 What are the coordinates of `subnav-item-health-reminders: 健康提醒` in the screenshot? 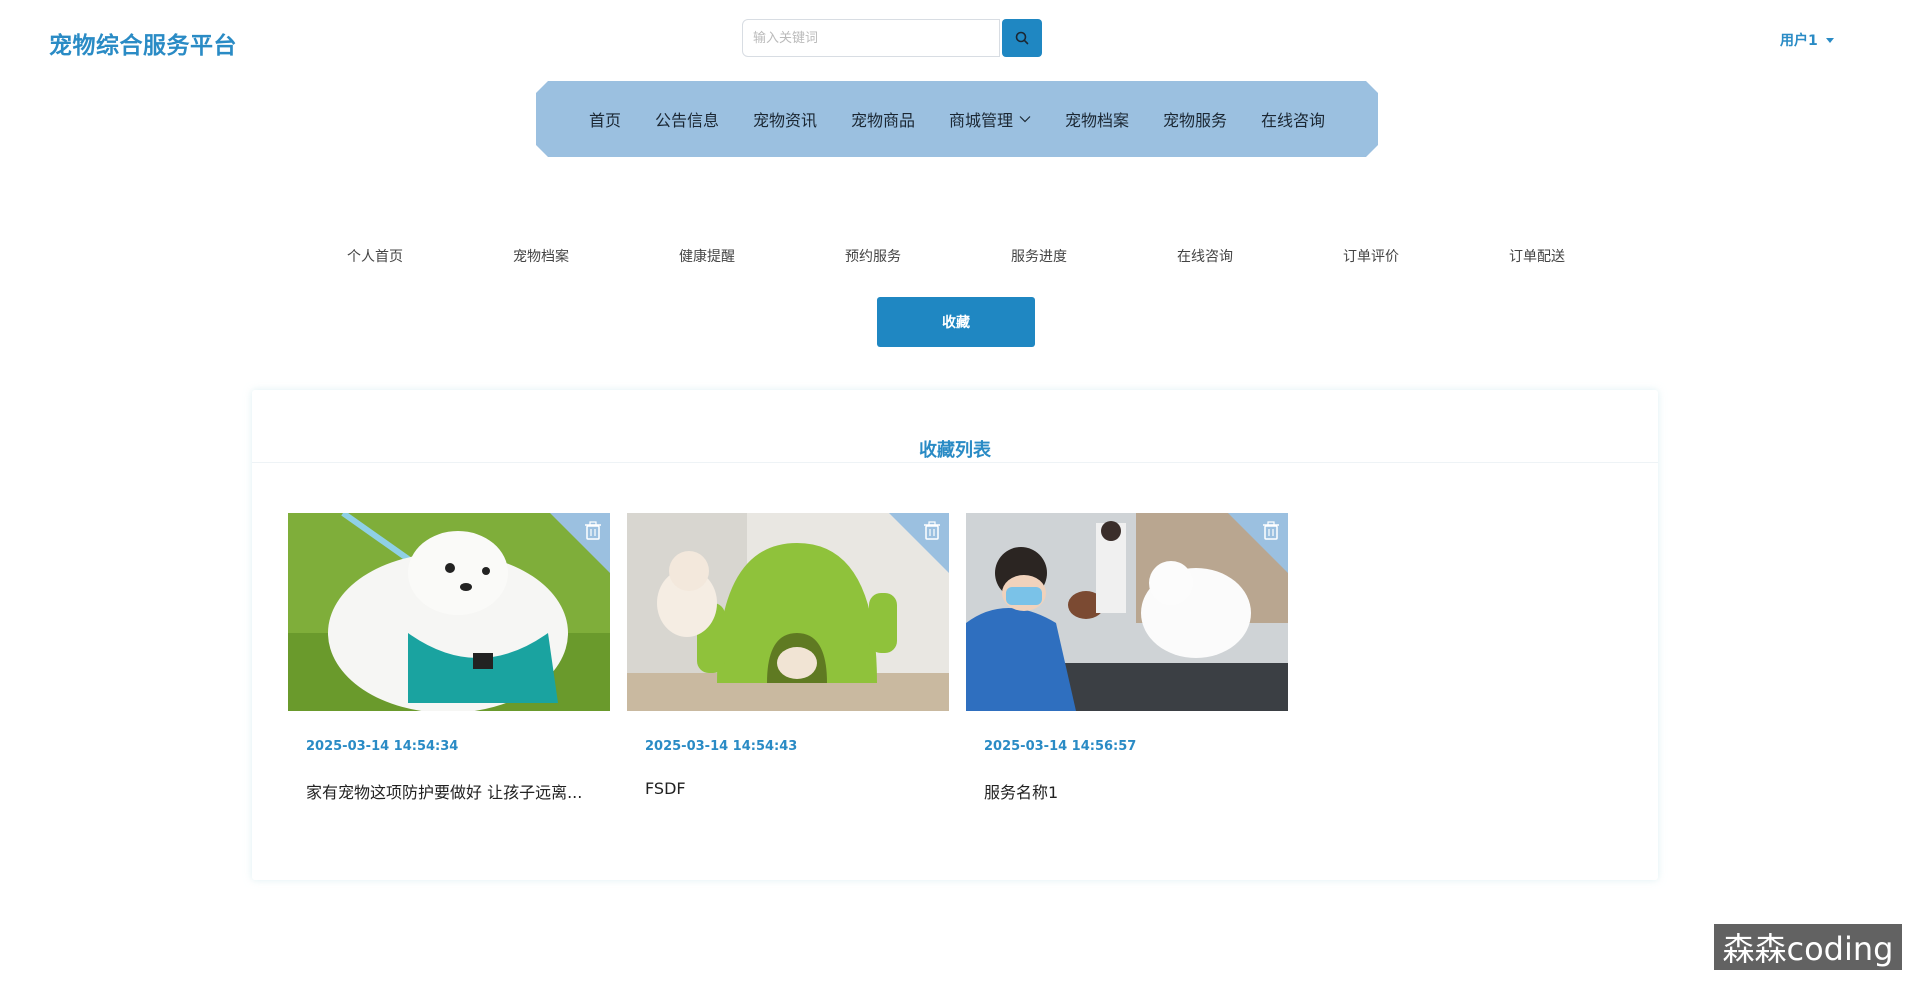 It's located at (707, 256).